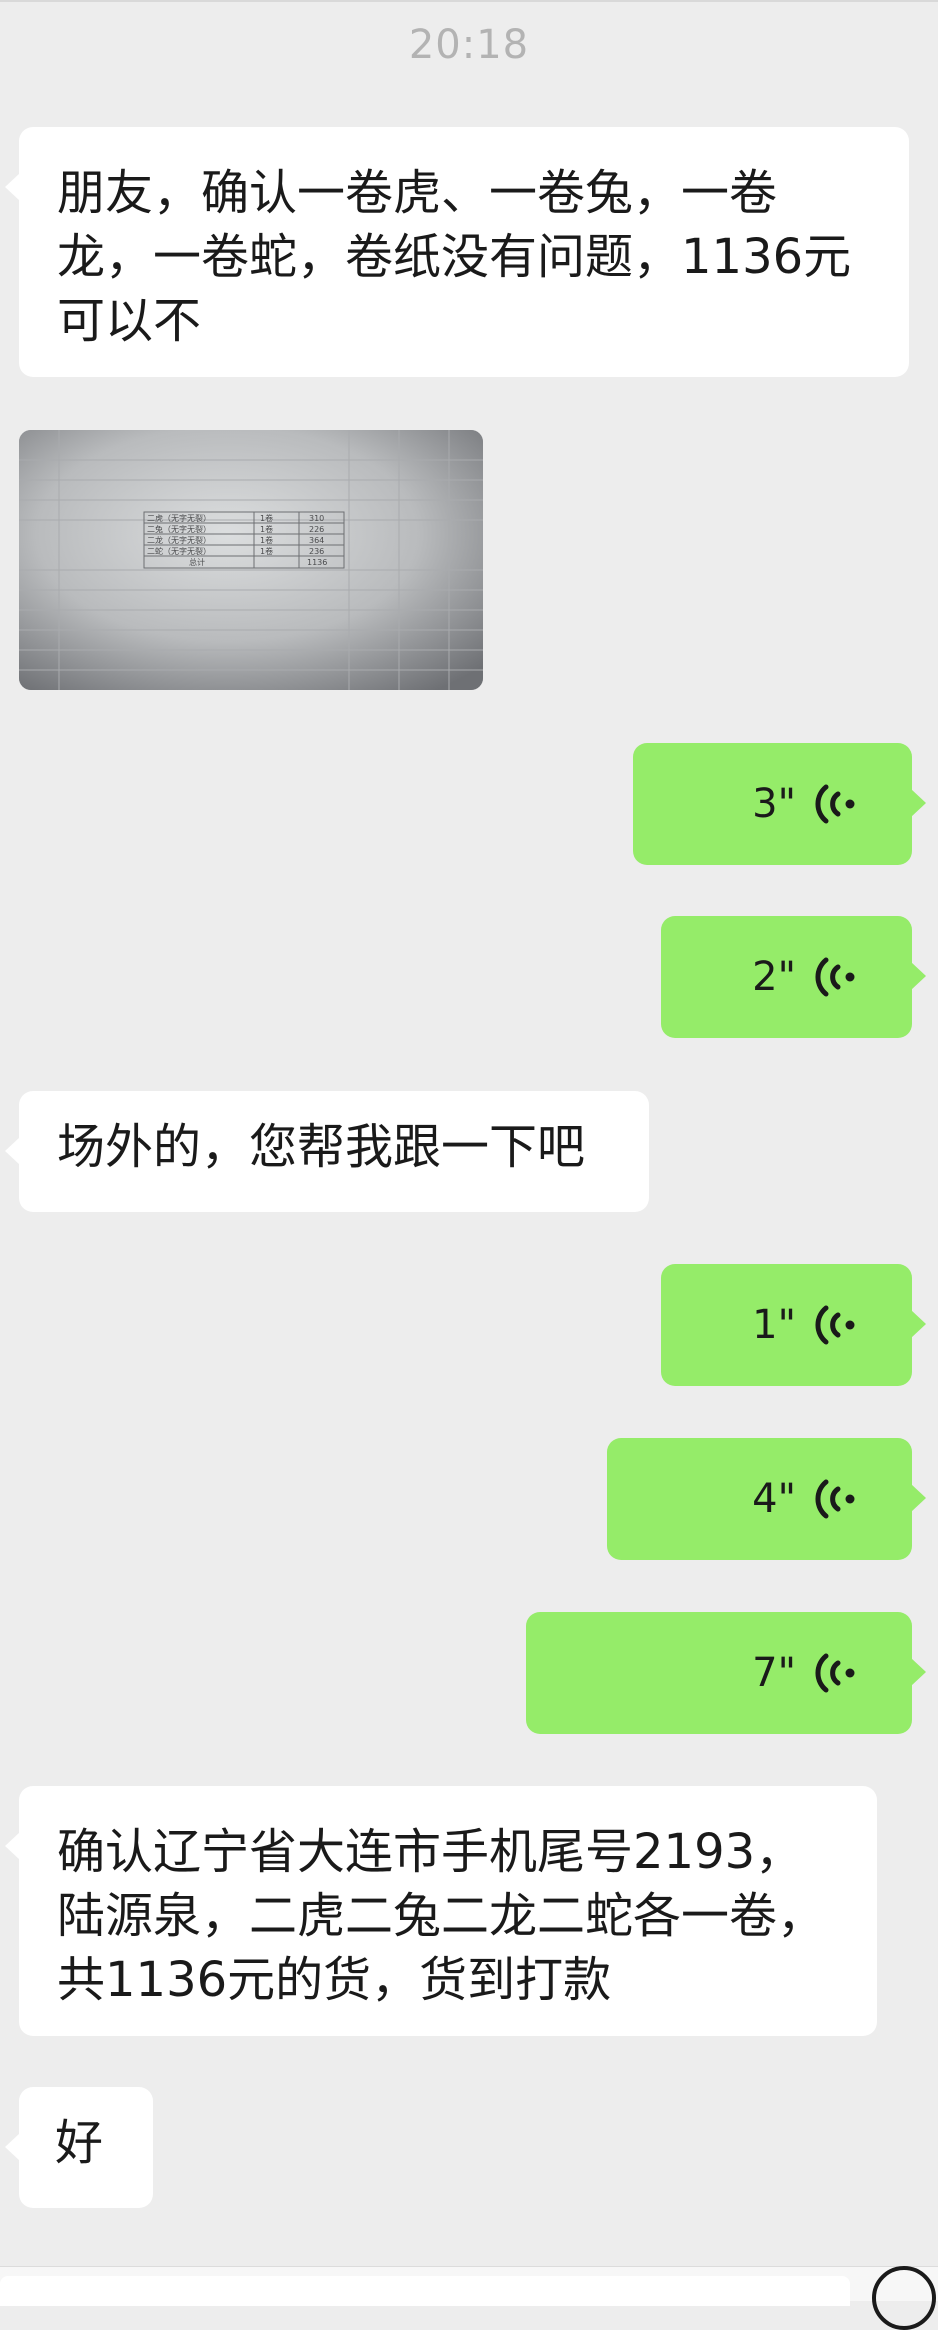  I want to click on table-cell: 二蛇（无字无裂）, so click(179, 551).